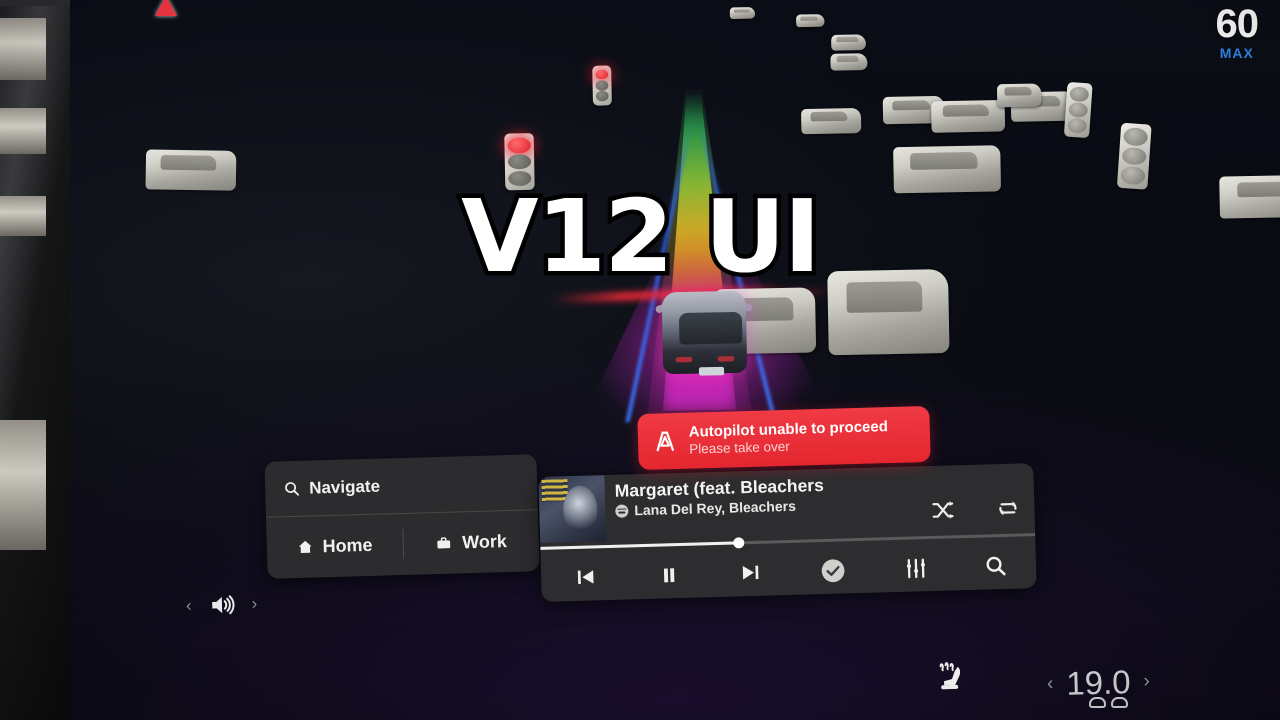 Image resolution: width=1280 pixels, height=720 pixels. What do you see at coordinates (344, 487) in the screenshot?
I see `navigate-label: Navigate` at bounding box center [344, 487].